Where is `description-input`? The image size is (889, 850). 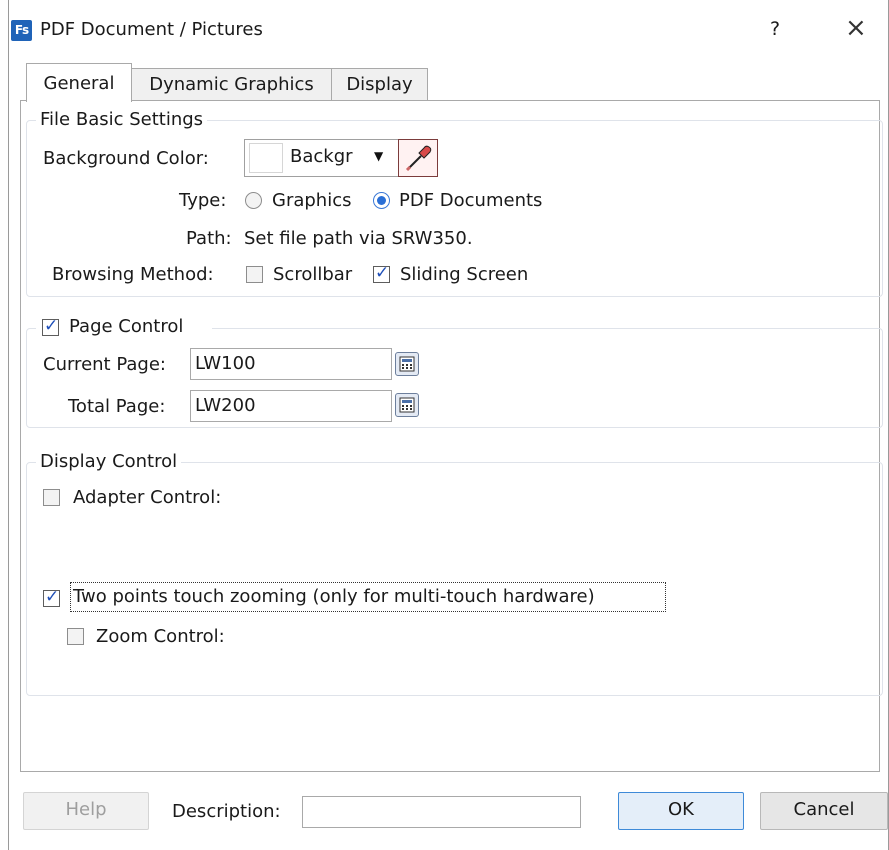 description-input is located at coordinates (441, 812).